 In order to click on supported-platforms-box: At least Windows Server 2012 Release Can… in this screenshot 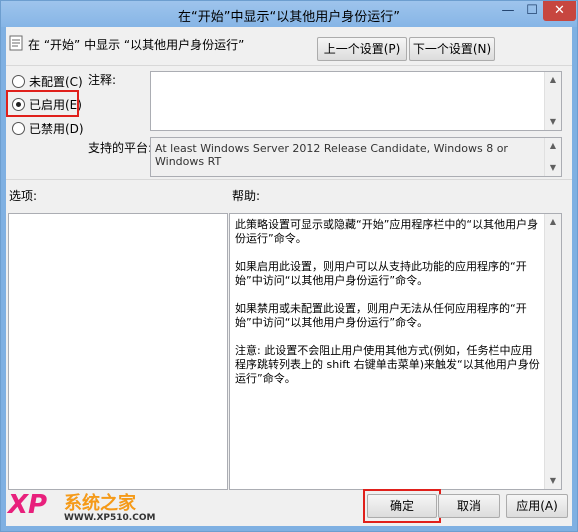, I will do `click(356, 157)`.